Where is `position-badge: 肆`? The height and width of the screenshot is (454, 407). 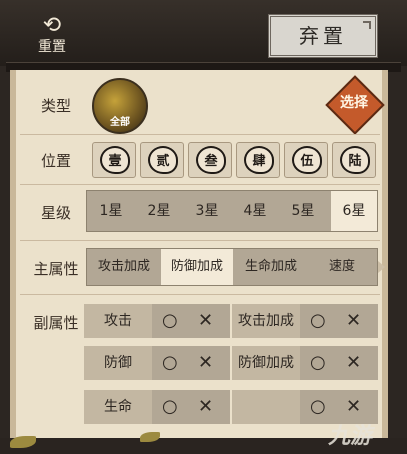
position-badge: 肆 is located at coordinates (259, 160).